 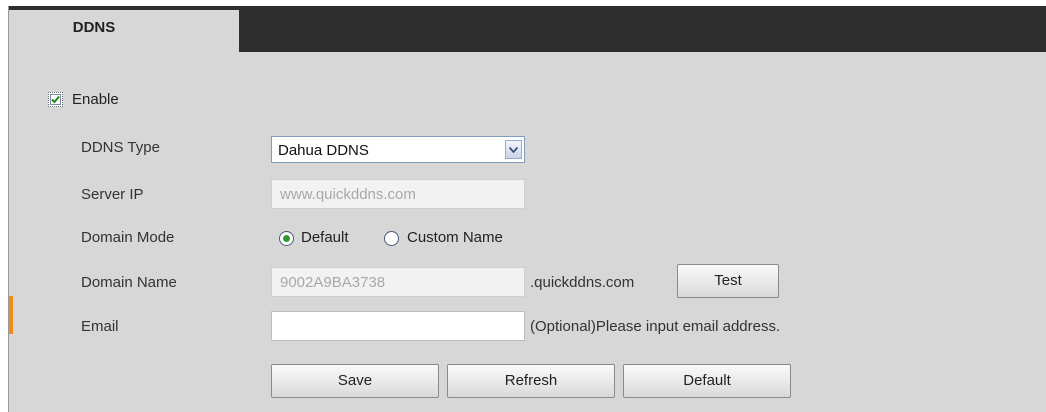 I want to click on tab-ddns: DDNS, so click(x=124, y=31).